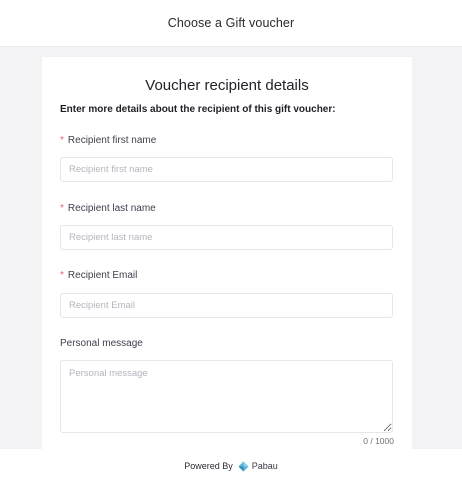 The height and width of the screenshot is (483, 462). Describe the element at coordinates (226, 396) in the screenshot. I see `personal-message-textarea` at that location.